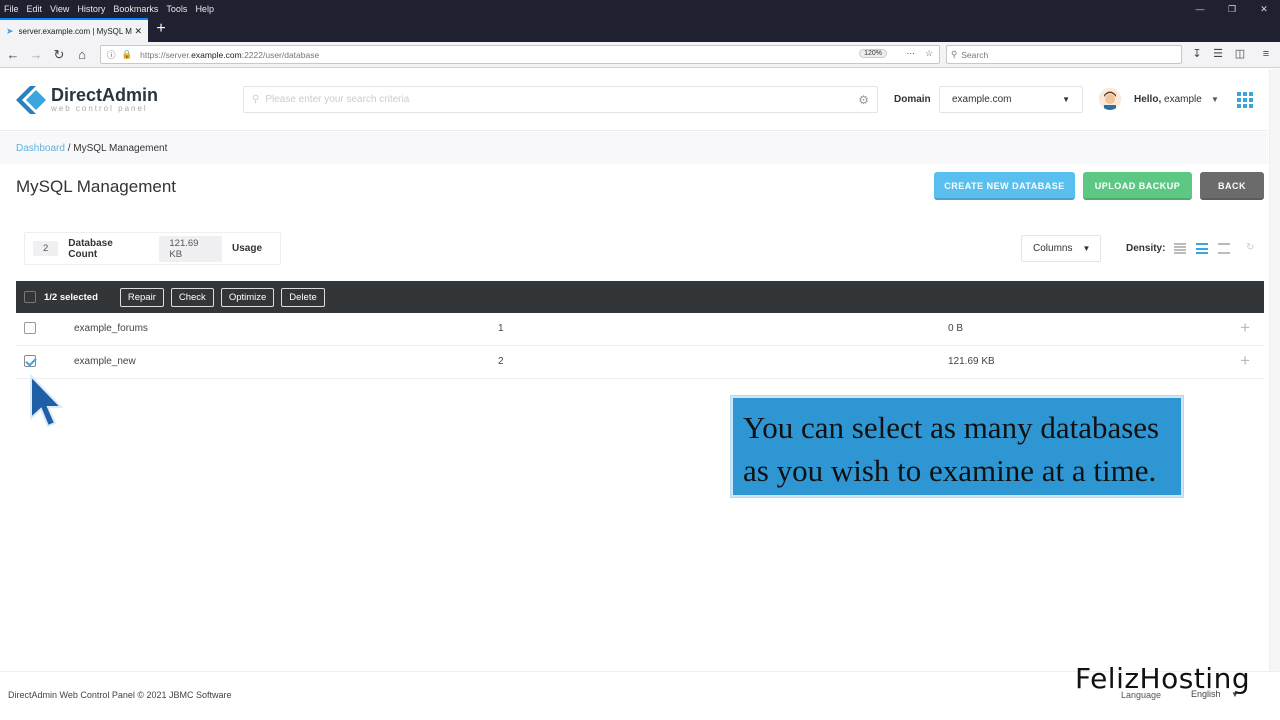  I want to click on info-icon: ⓘ, so click(111, 55).